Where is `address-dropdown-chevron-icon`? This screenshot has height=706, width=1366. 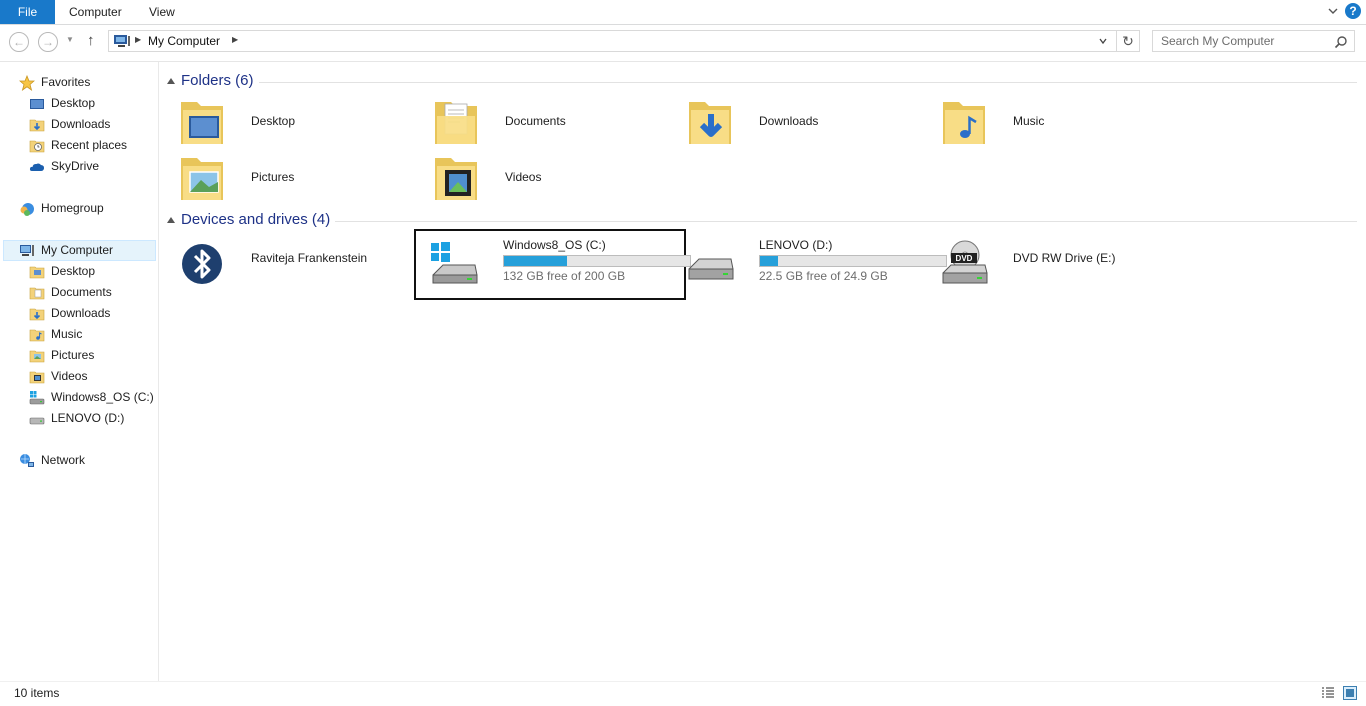
address-dropdown-chevron-icon is located at coordinates (1103, 41).